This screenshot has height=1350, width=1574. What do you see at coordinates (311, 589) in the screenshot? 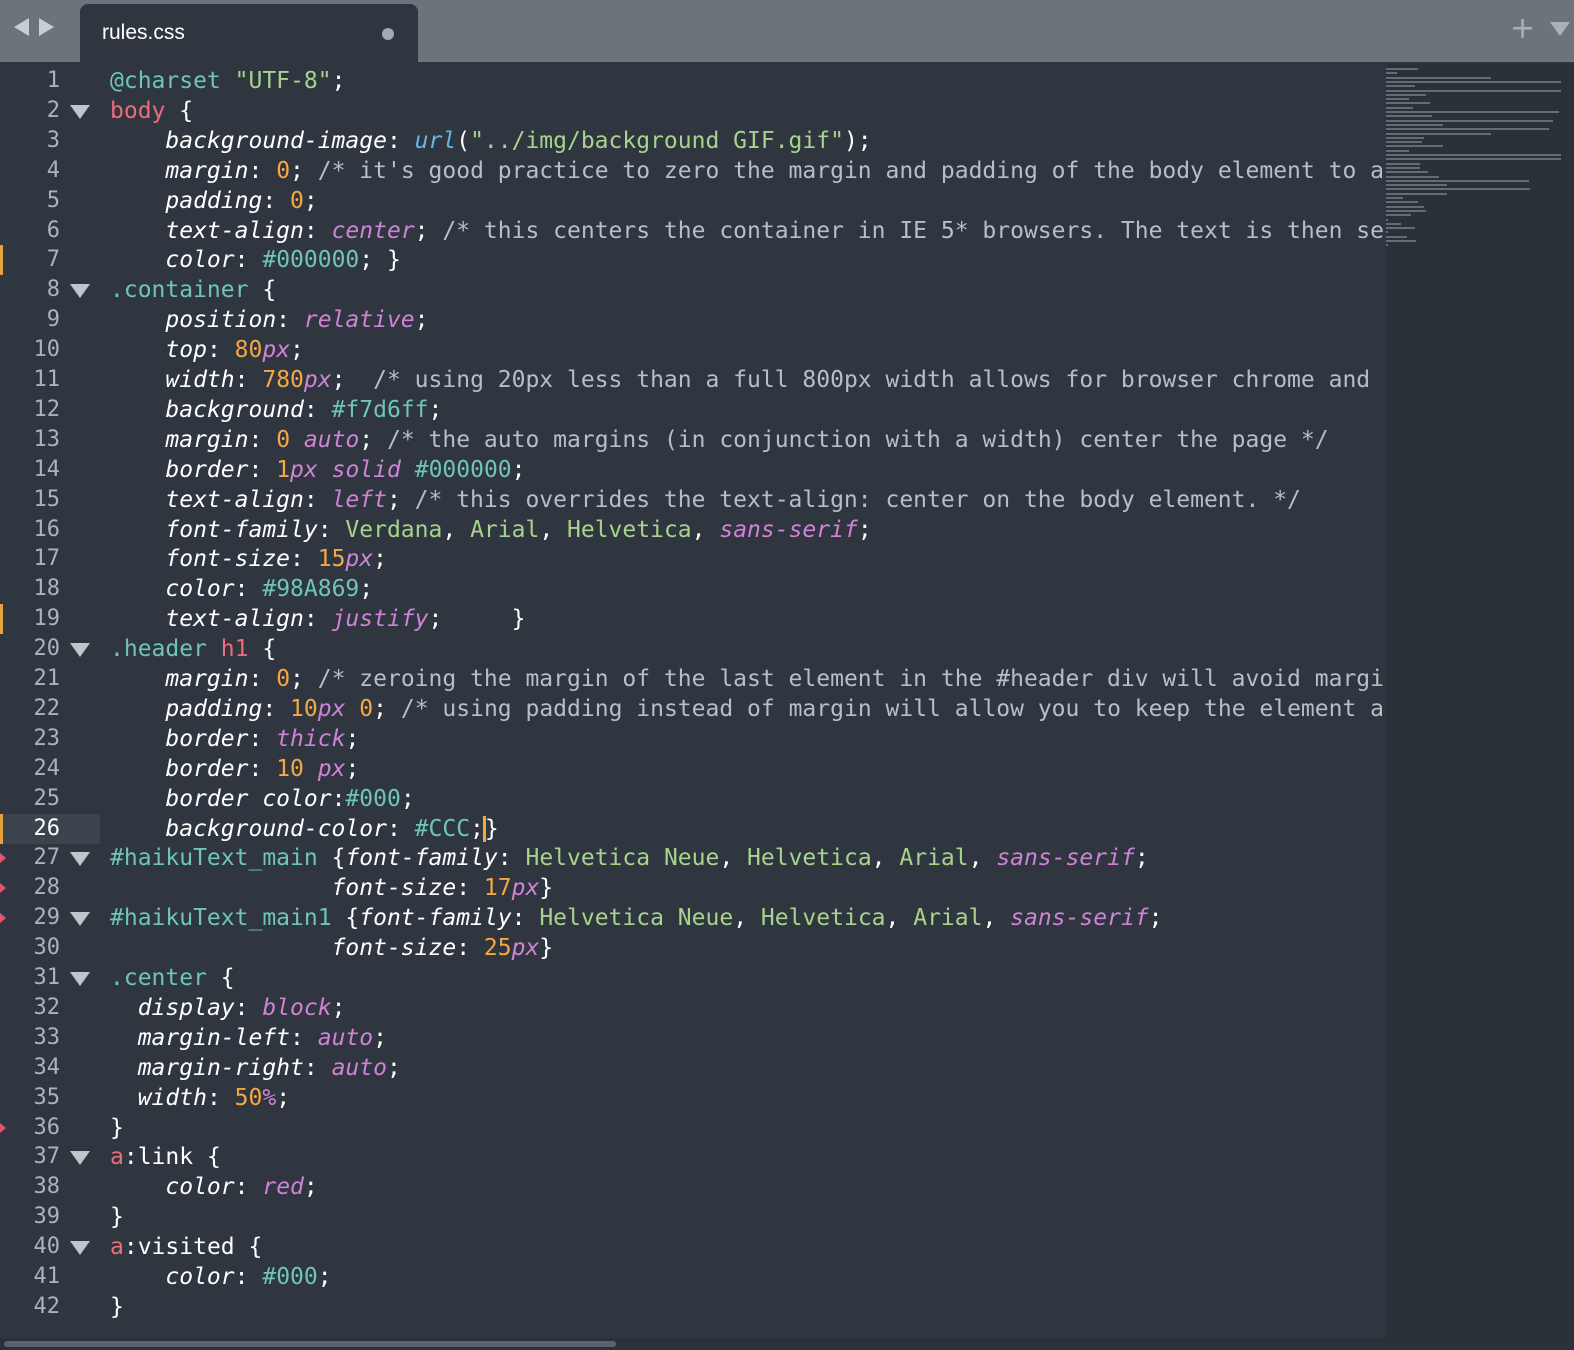
I see `token: #98A869` at bounding box center [311, 589].